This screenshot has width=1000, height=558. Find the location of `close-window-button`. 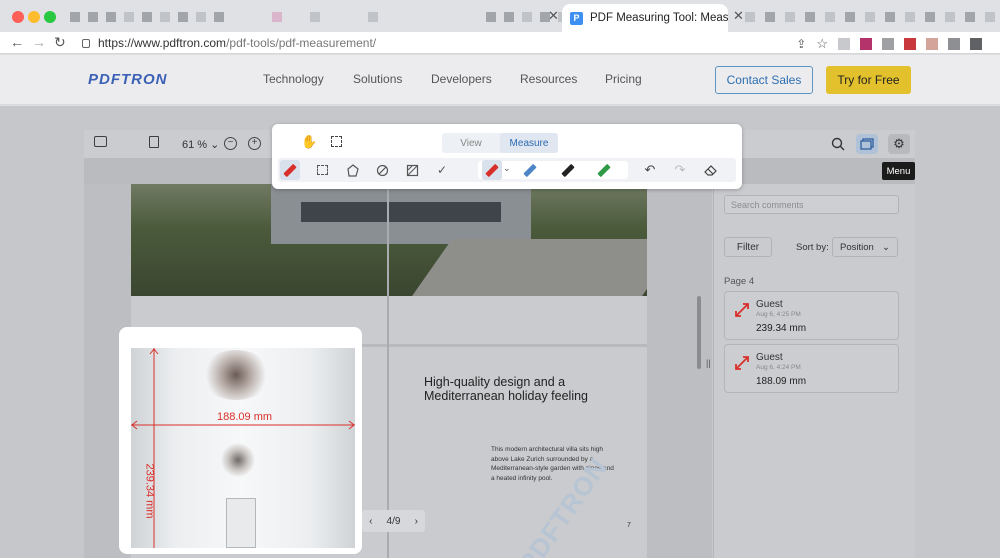

close-window-button is located at coordinates (18, 17).